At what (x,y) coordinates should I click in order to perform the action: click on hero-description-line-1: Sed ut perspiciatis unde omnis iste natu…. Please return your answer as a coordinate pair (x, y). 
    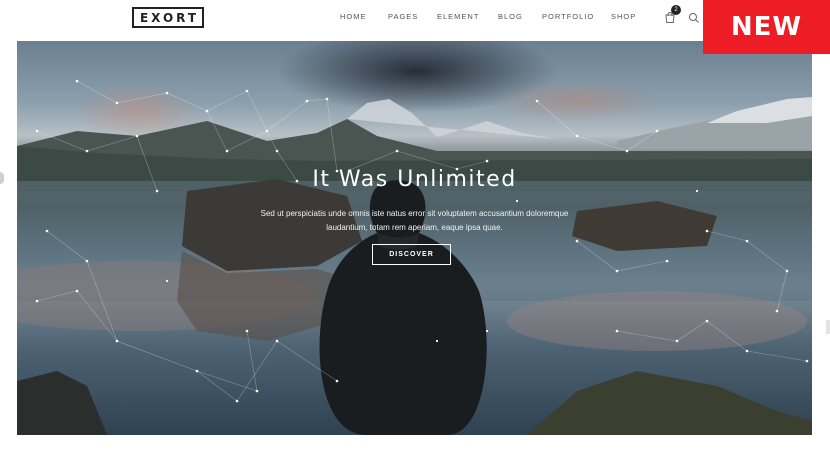
    Looking at the image, I should click on (414, 213).